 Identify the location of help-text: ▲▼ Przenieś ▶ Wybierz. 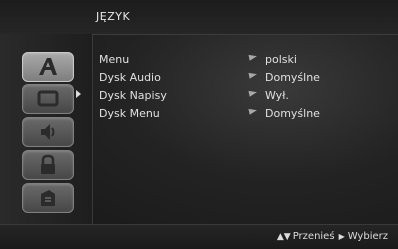
(332, 236).